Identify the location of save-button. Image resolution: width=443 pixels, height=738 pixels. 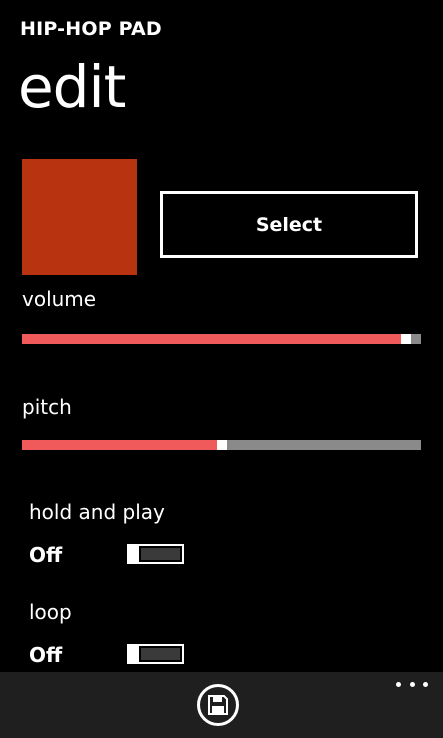
(218, 705).